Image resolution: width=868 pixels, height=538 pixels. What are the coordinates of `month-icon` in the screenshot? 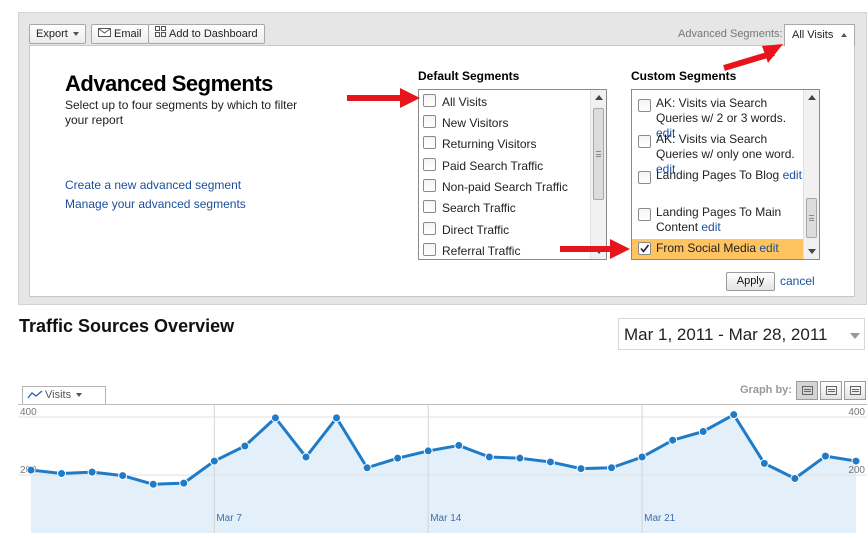 It's located at (855, 390).